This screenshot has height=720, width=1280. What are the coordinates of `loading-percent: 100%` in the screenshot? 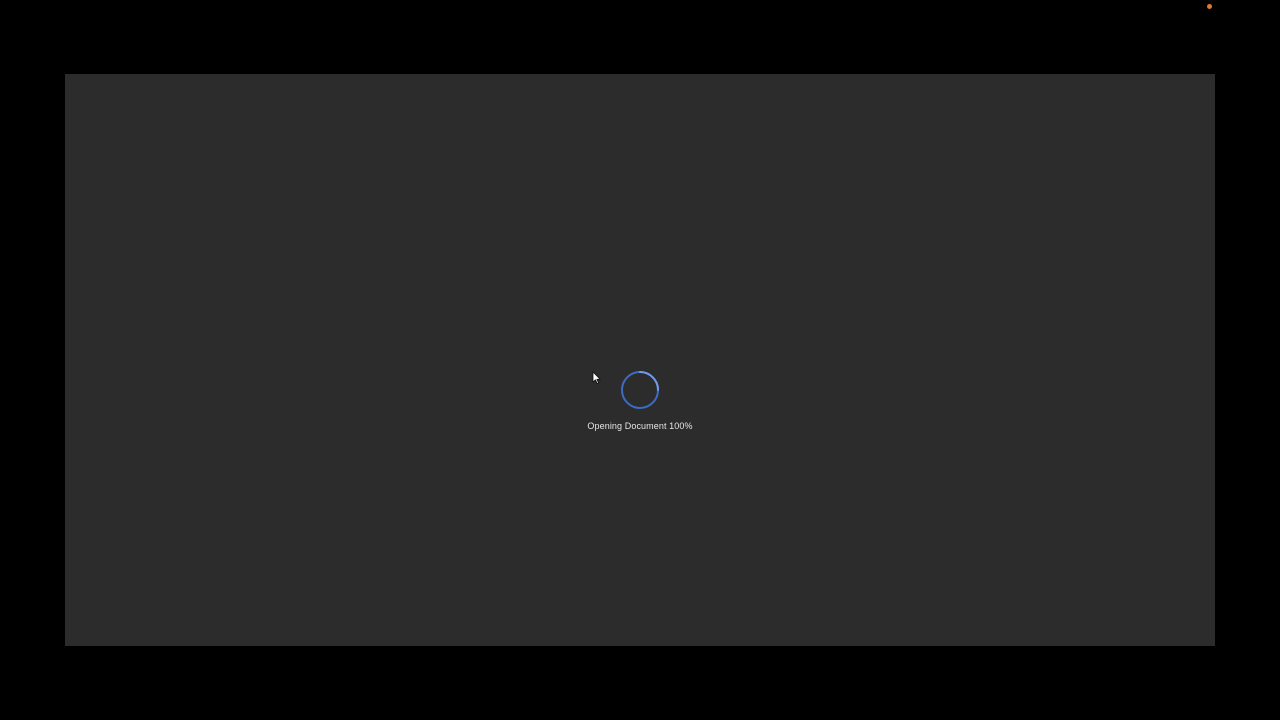 It's located at (681, 426).